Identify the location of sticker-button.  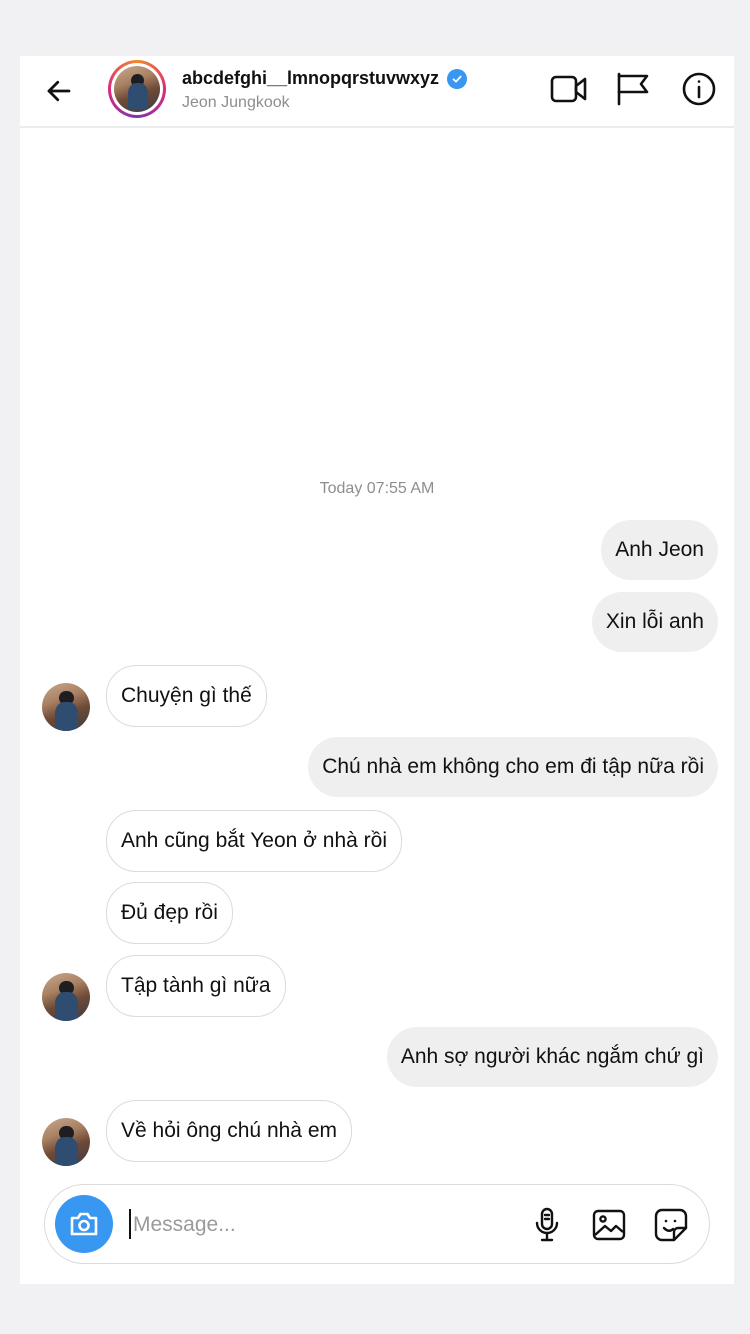
(671, 1225).